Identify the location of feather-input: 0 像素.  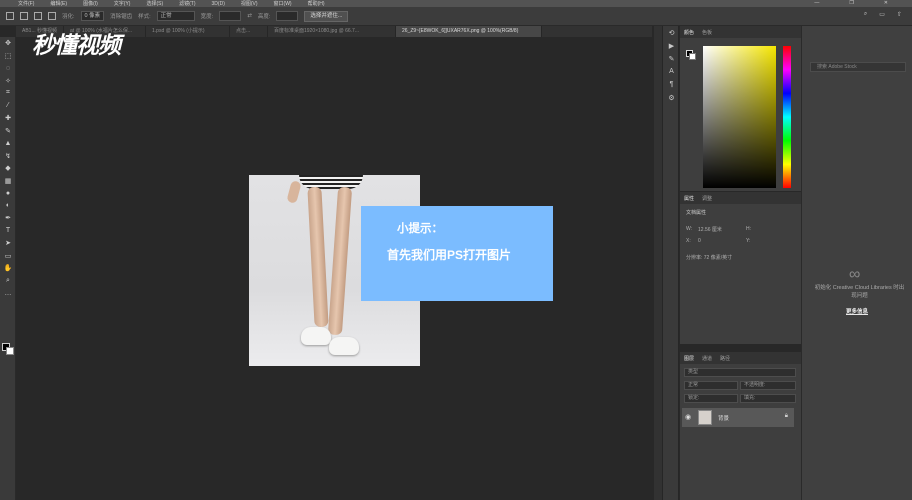
(92, 16).